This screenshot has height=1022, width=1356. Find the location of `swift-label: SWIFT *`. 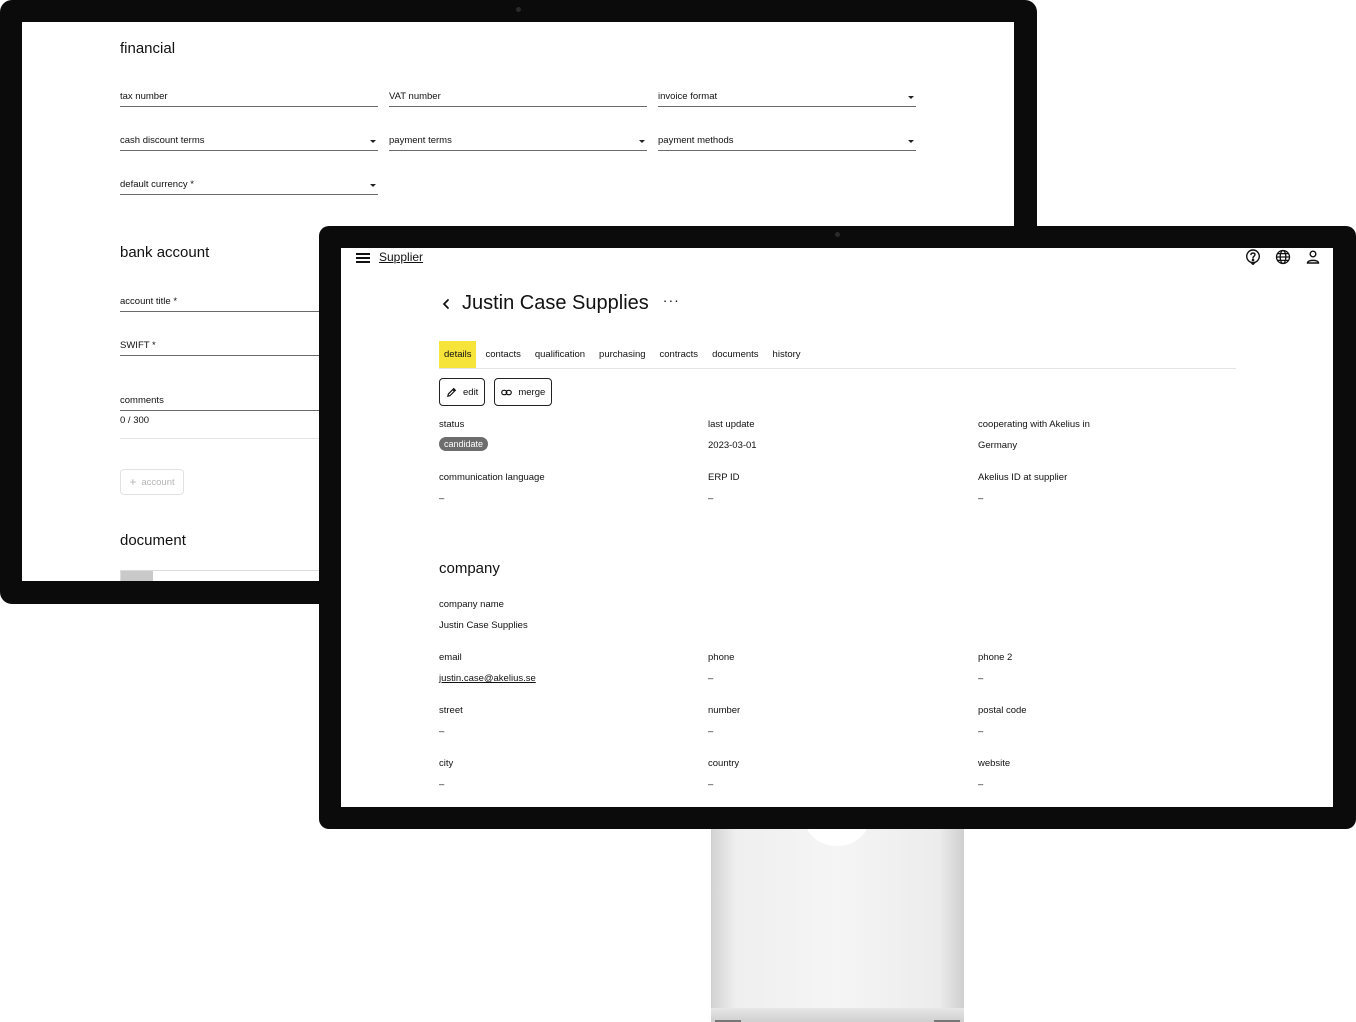

swift-label: SWIFT * is located at coordinates (138, 345).